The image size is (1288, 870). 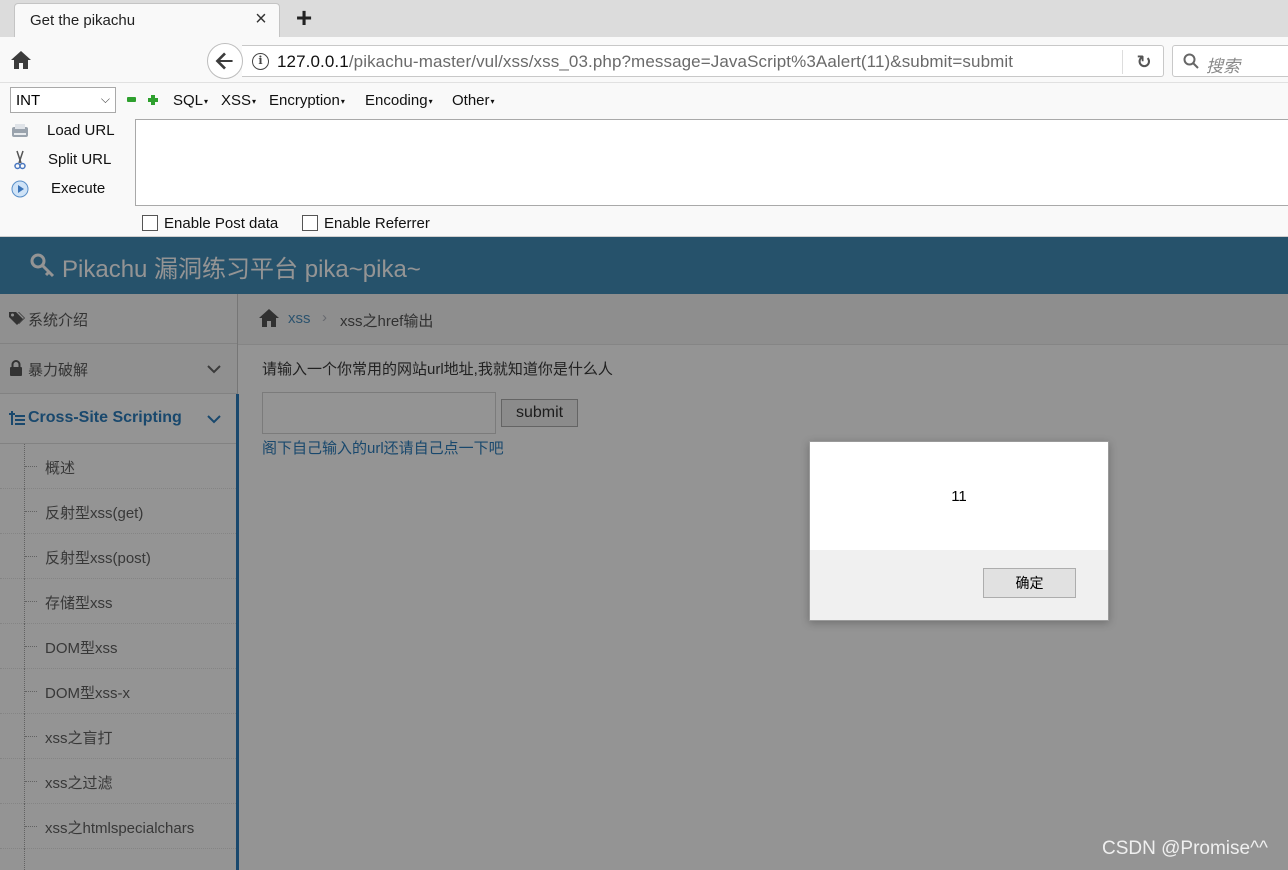 I want to click on home-icon, so click(x=21, y=60).